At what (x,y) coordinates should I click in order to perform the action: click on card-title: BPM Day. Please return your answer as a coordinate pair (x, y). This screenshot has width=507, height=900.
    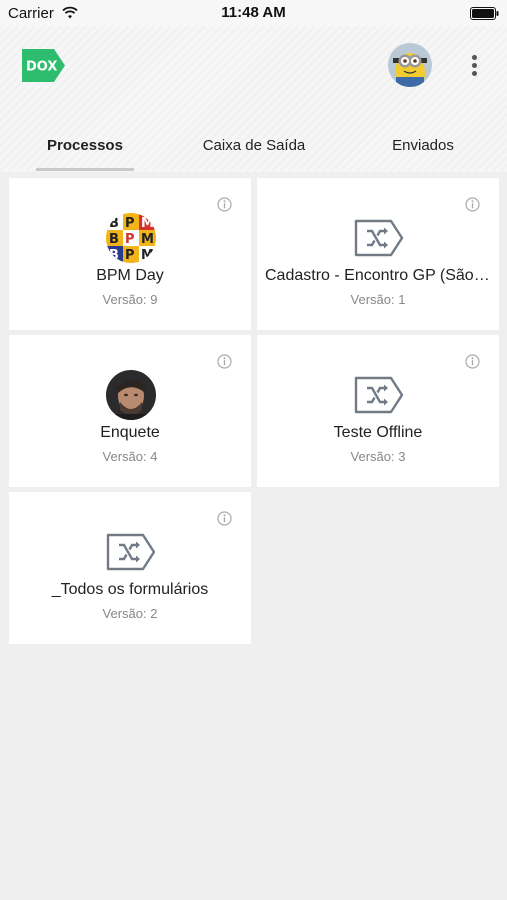
    Looking at the image, I should click on (130, 275).